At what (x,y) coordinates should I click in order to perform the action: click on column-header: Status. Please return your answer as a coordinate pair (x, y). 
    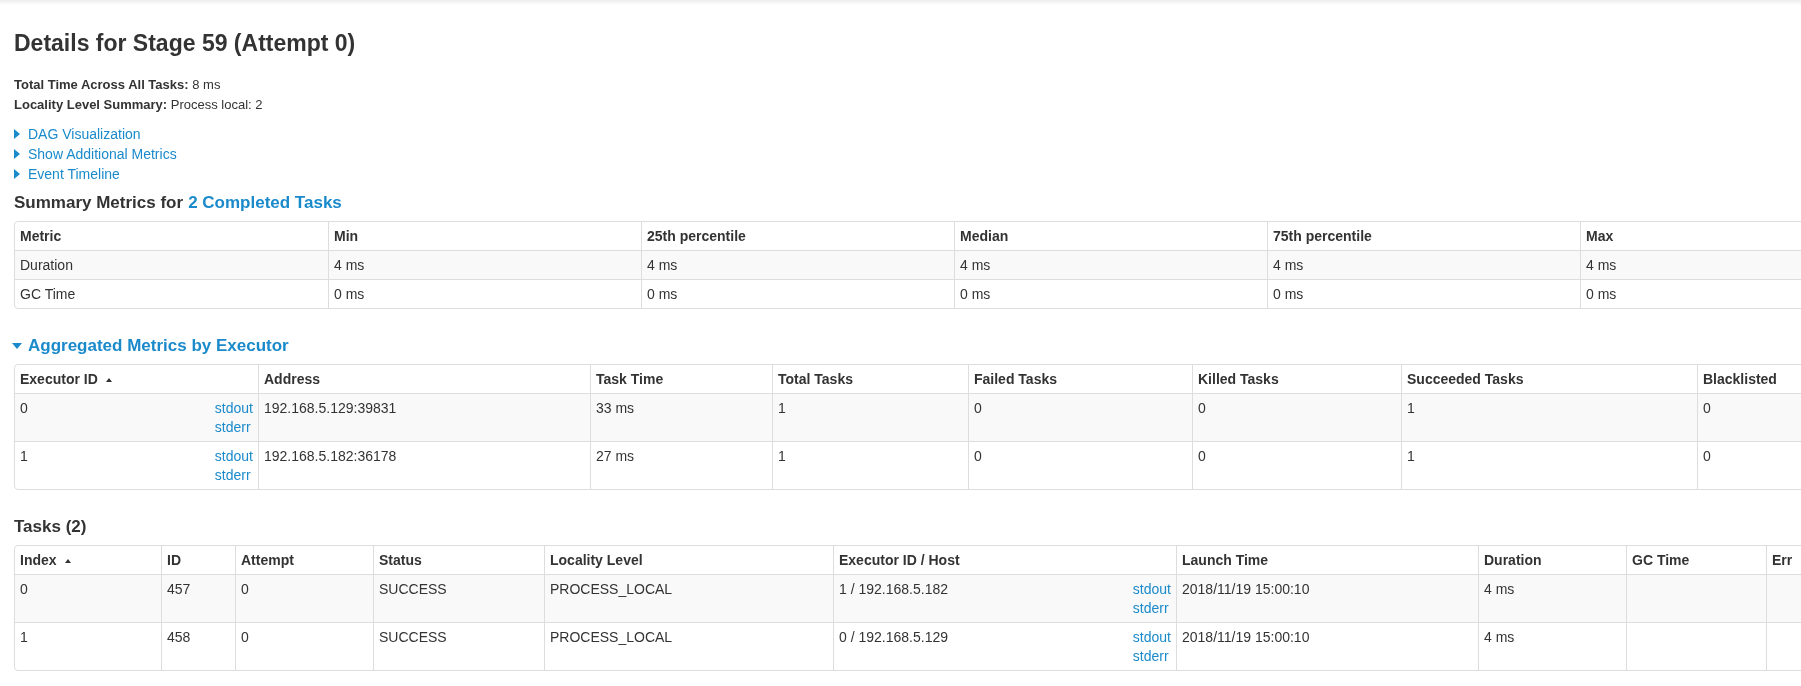
    Looking at the image, I should click on (458, 560).